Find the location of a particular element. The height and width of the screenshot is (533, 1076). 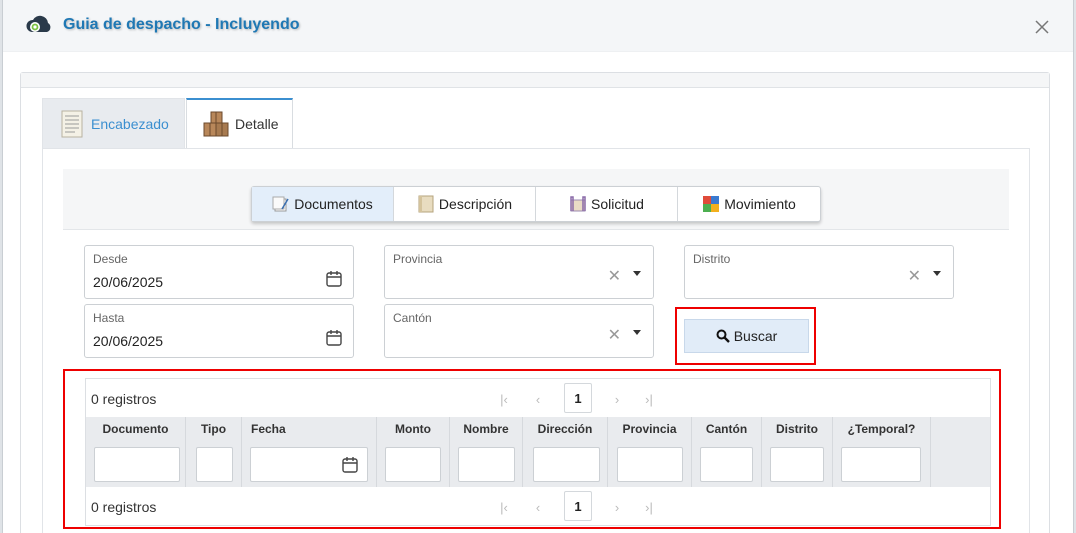

col-tipo: Tipo is located at coordinates (214, 452).